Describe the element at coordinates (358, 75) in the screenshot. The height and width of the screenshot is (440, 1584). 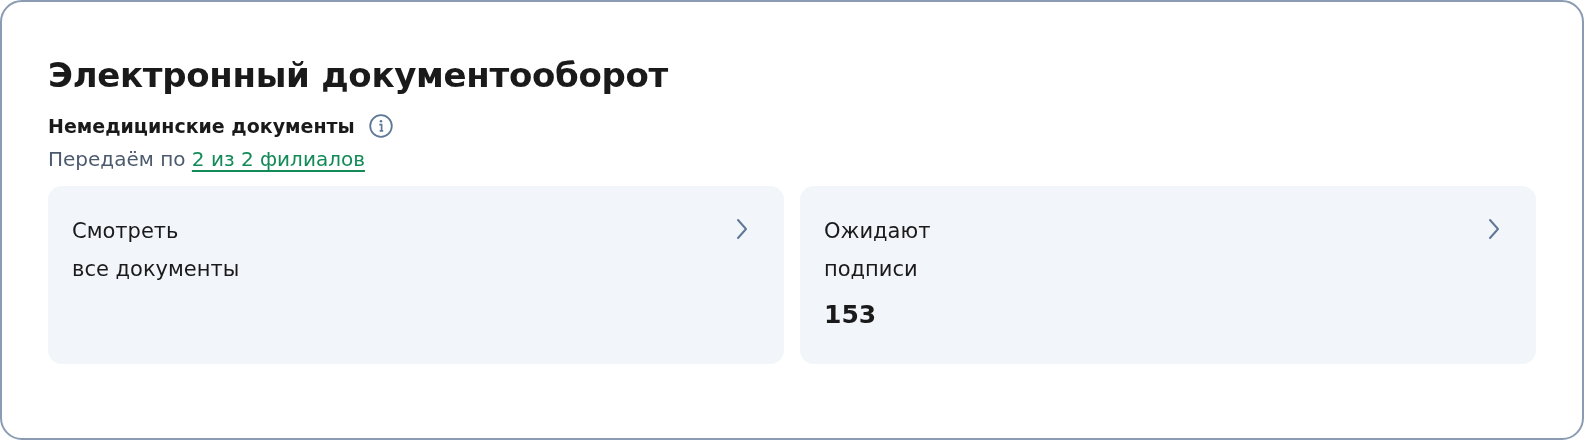
I see `page-title: Электронный документооборот` at that location.